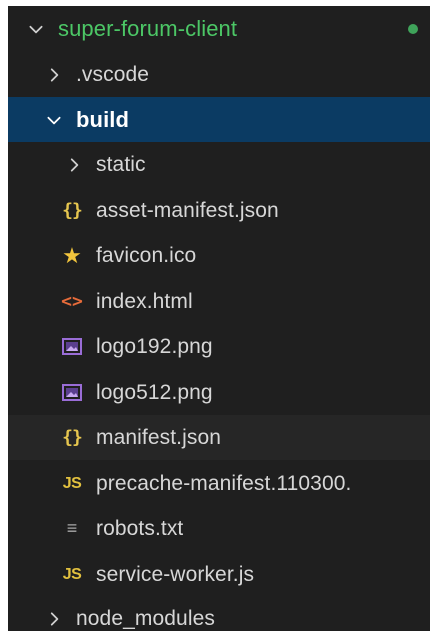  Describe the element at coordinates (219, 119) in the screenshot. I see `tree-item-build: build` at that location.